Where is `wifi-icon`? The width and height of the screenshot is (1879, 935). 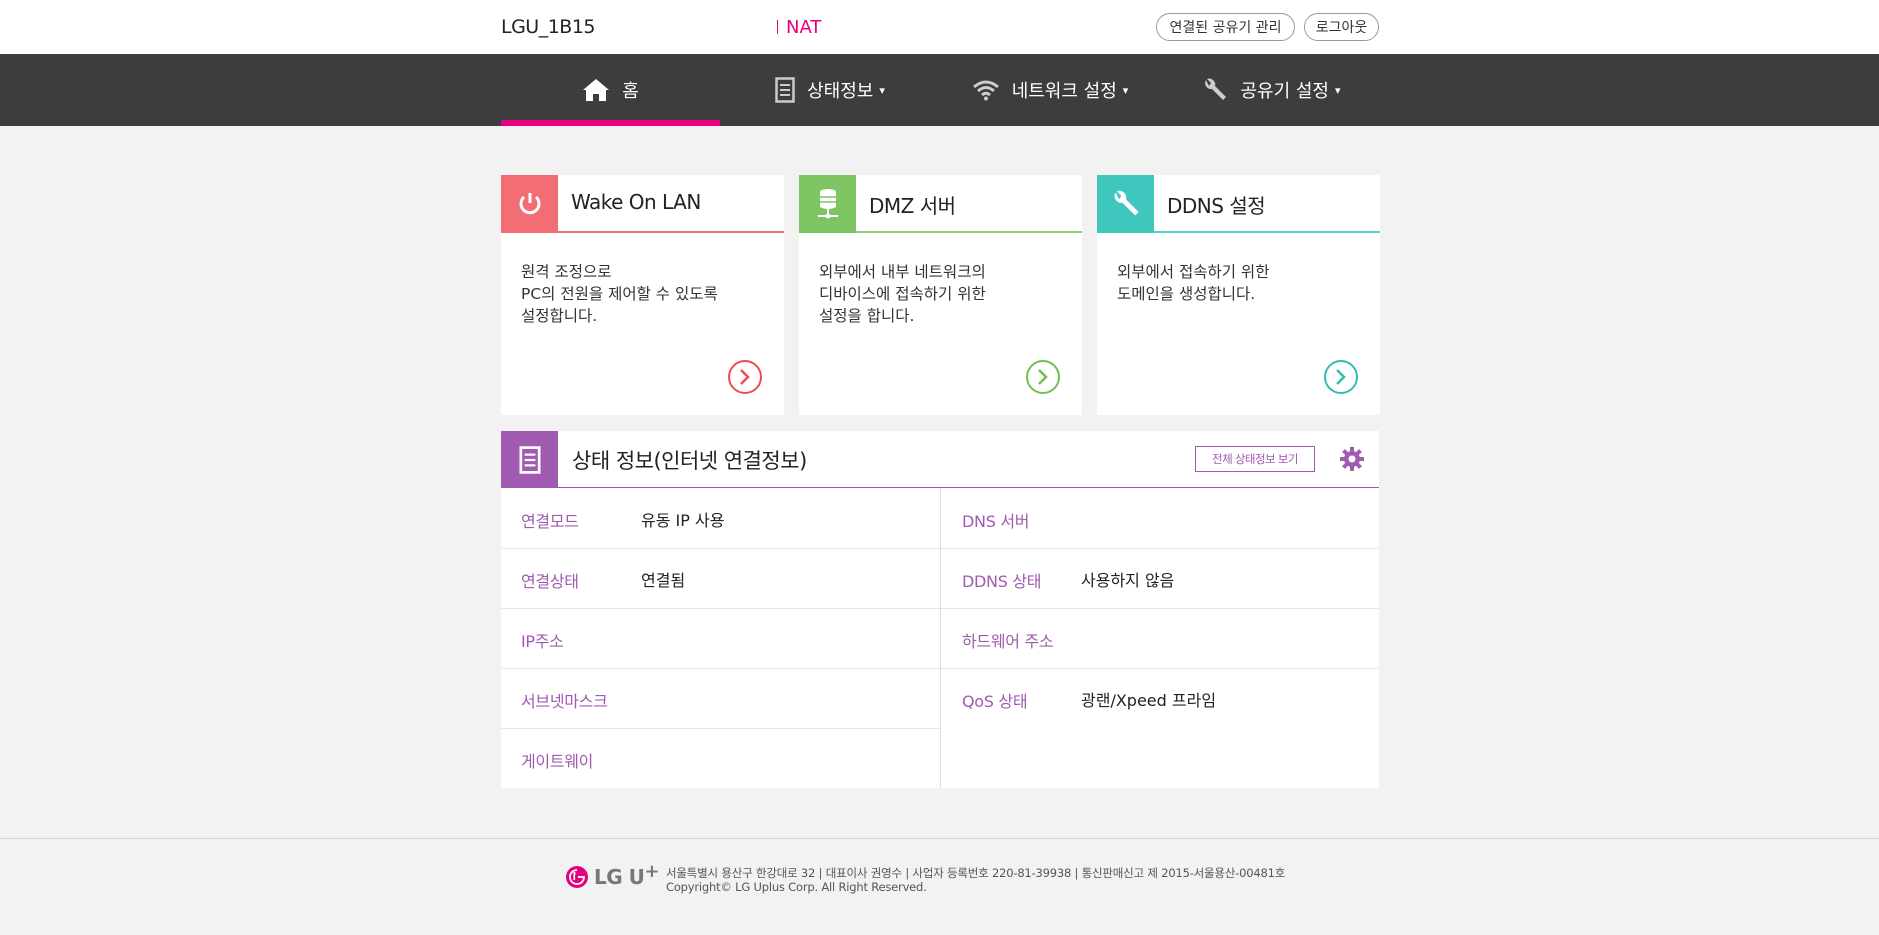
wifi-icon is located at coordinates (985, 90).